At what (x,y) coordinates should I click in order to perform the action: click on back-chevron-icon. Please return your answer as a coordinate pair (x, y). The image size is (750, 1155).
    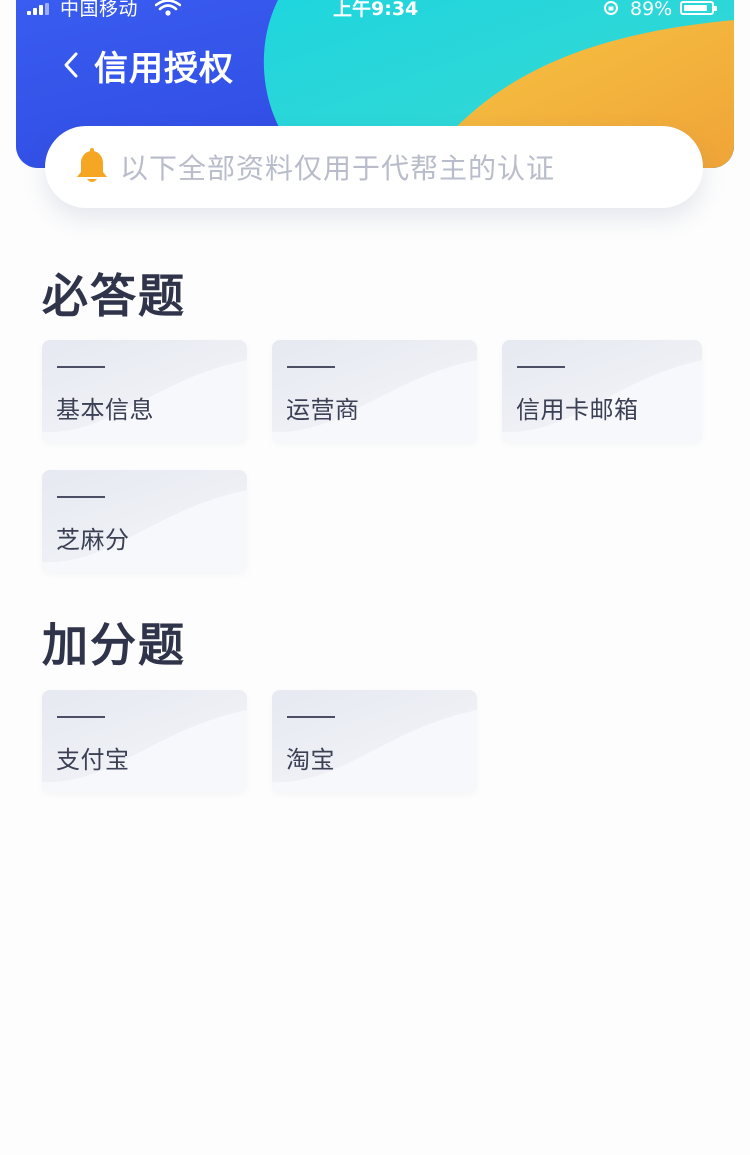
    Looking at the image, I should click on (74, 65).